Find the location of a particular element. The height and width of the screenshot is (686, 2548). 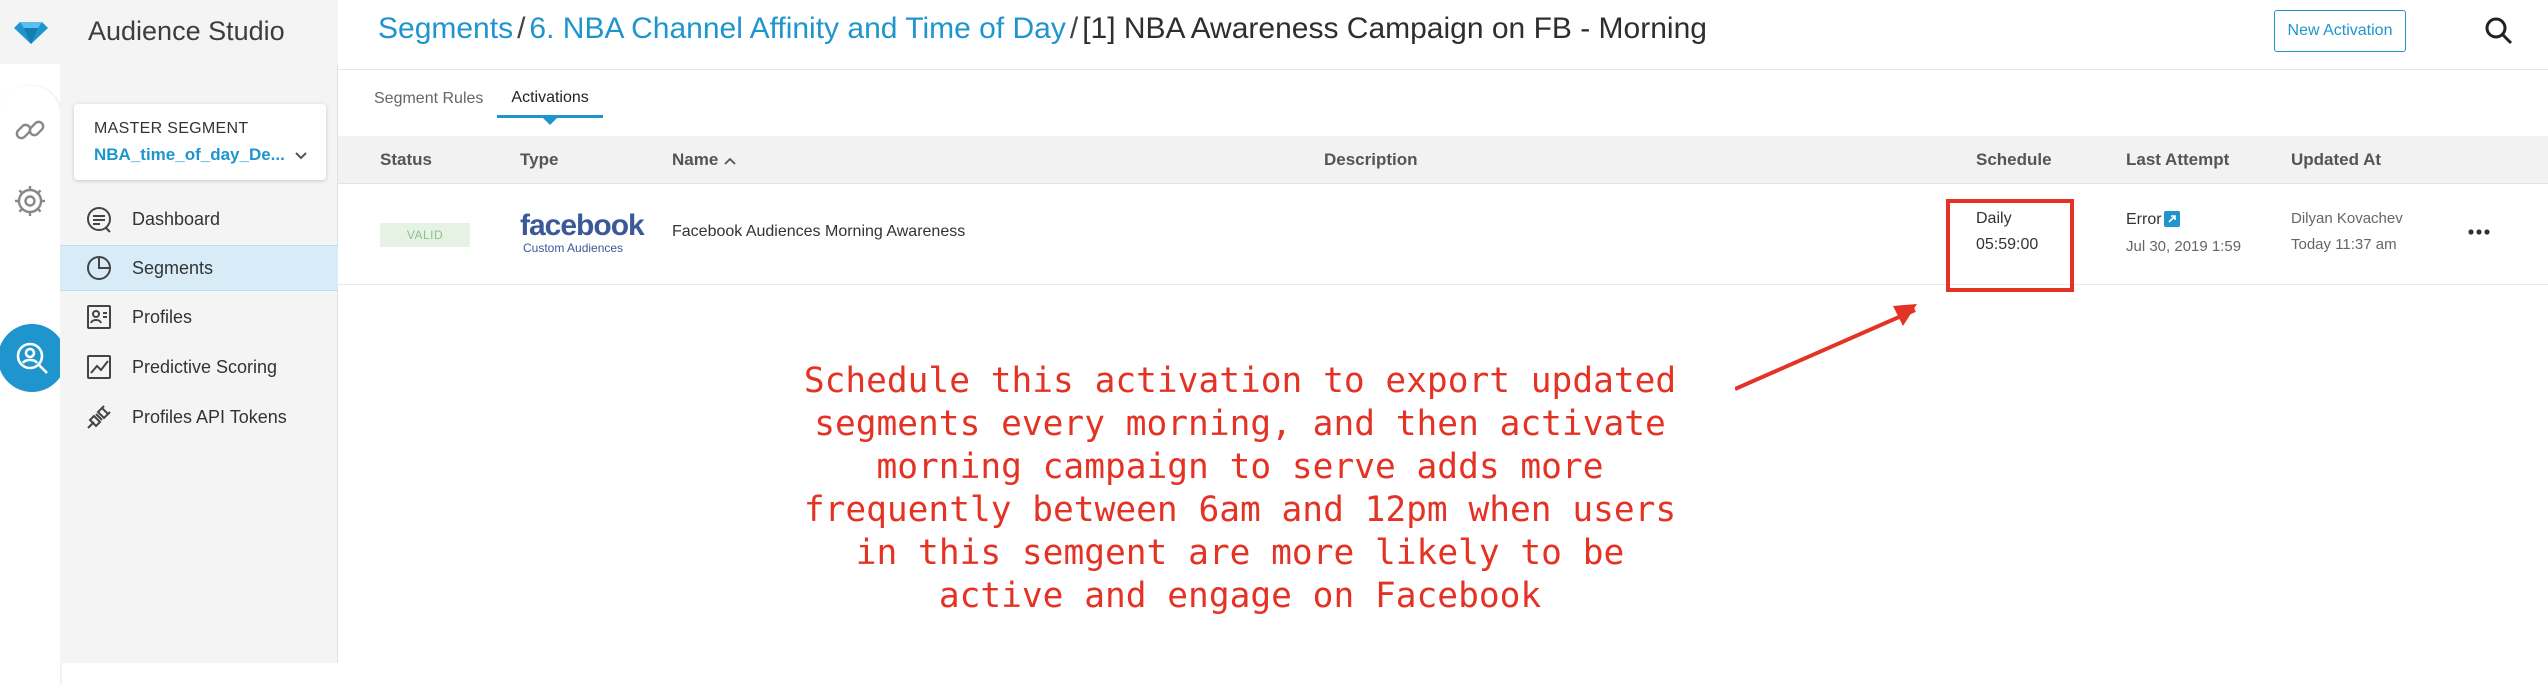

app-header: Audience Studio is located at coordinates (169, 32).